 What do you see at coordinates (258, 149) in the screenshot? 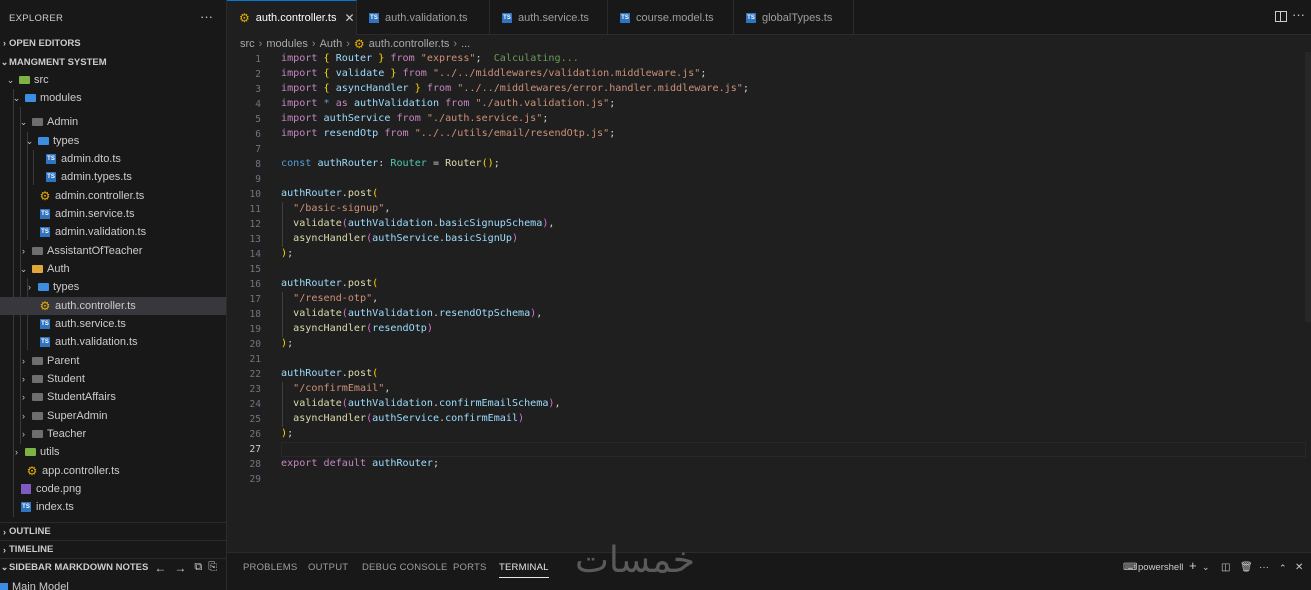
I see `line-number: 7` at bounding box center [258, 149].